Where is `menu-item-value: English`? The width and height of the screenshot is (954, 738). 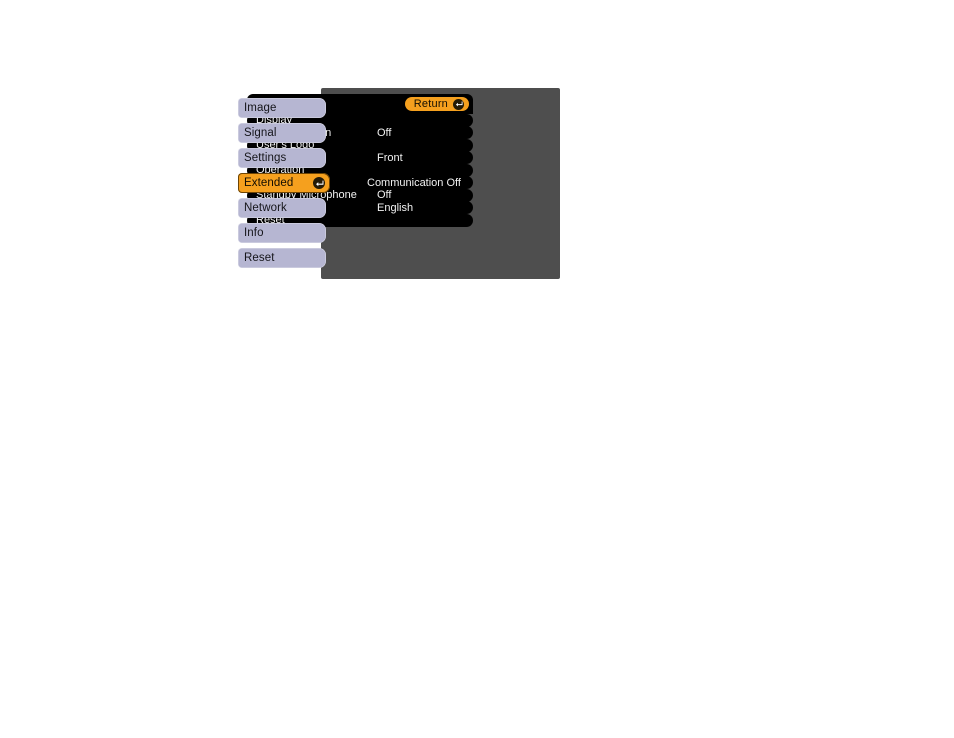
menu-item-value: English is located at coordinates (395, 207).